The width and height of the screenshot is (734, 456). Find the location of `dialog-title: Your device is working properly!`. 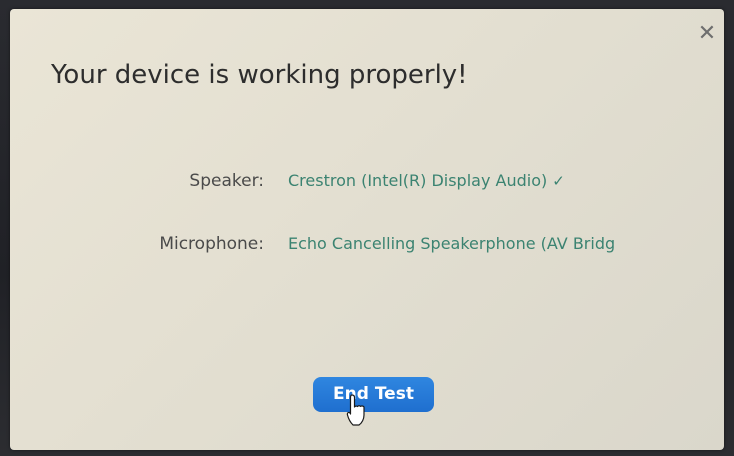

dialog-title: Your device is working properly! is located at coordinates (259, 75).